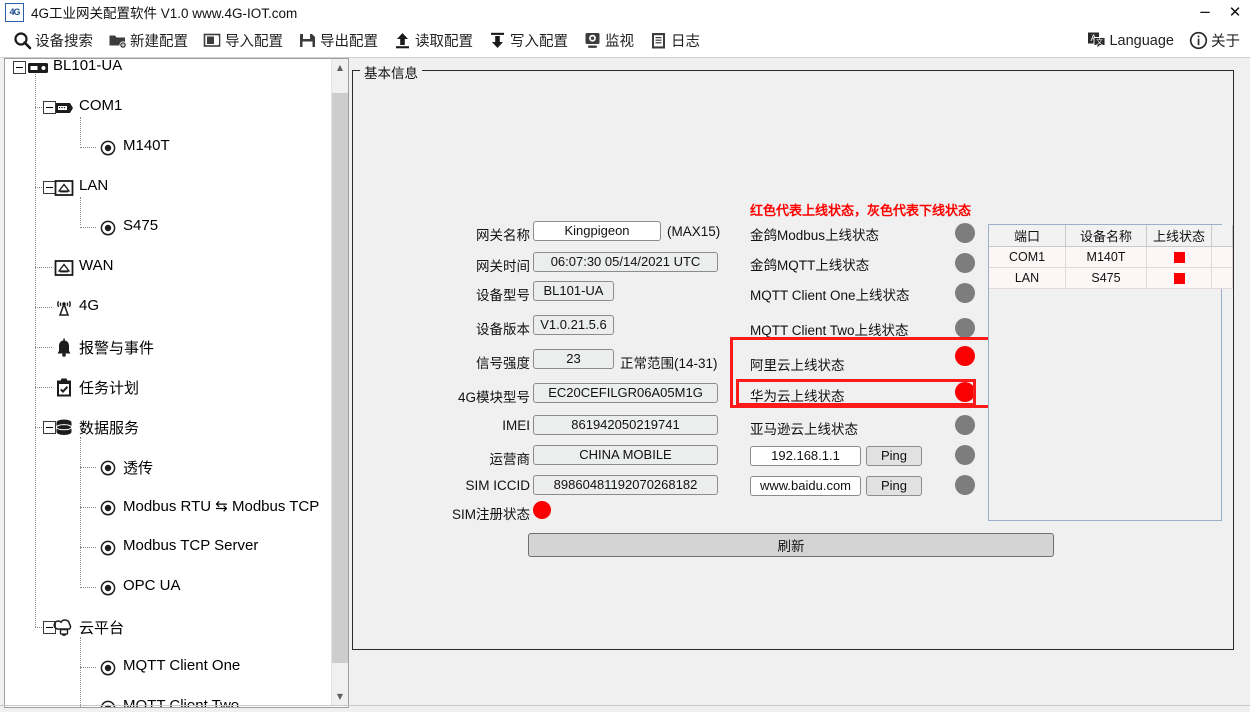 The height and width of the screenshot is (712, 1250). I want to click on toolbar-label: 写入配置, so click(539, 42).